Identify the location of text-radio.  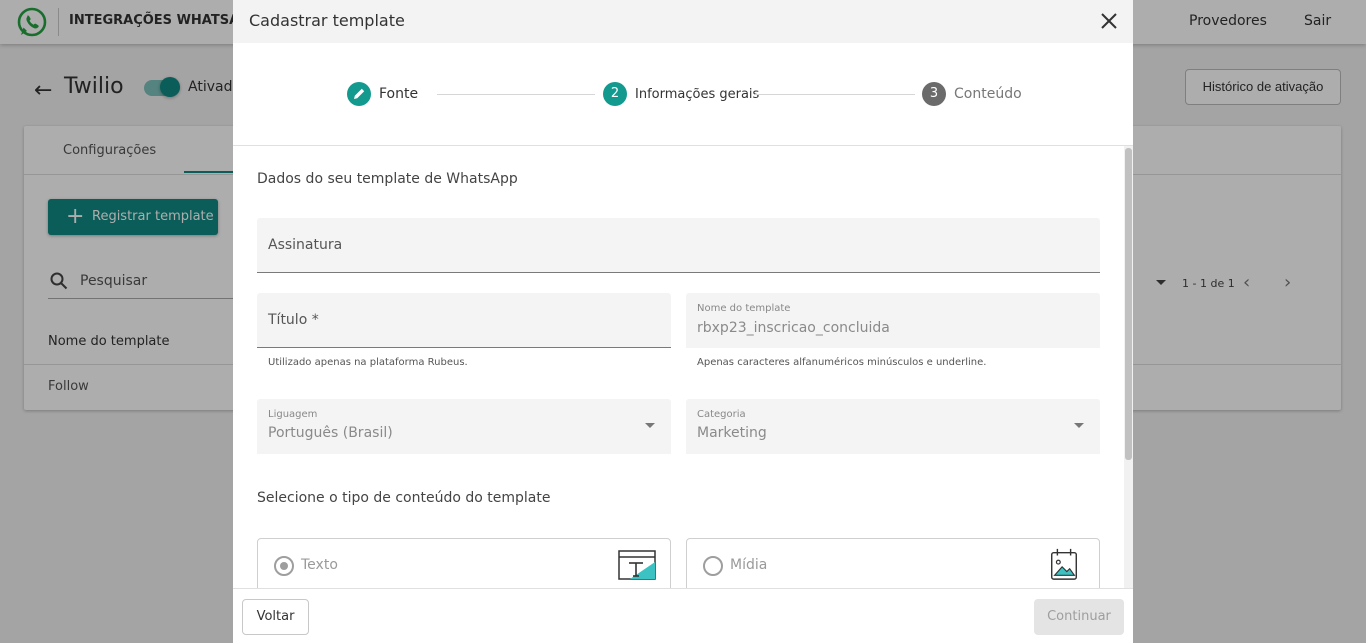
(284, 566).